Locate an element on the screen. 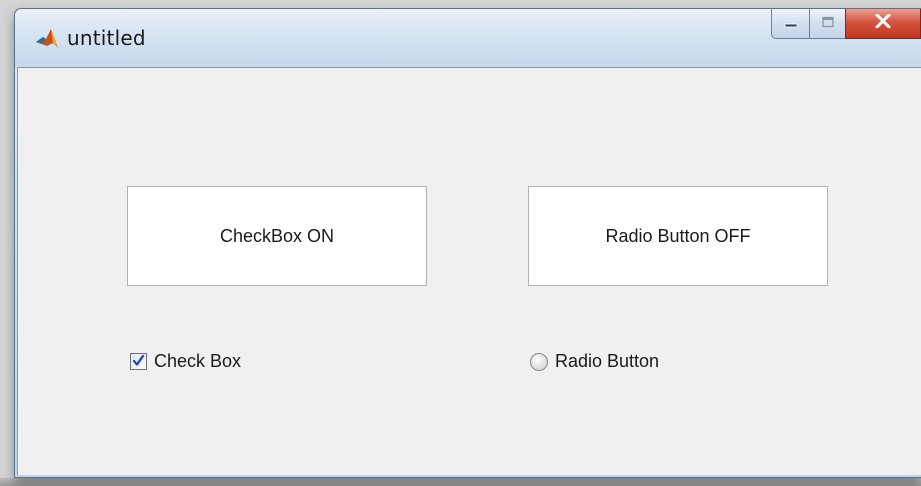 This screenshot has width=921, height=486. radio-status-display: Radio Button OFF is located at coordinates (678, 236).